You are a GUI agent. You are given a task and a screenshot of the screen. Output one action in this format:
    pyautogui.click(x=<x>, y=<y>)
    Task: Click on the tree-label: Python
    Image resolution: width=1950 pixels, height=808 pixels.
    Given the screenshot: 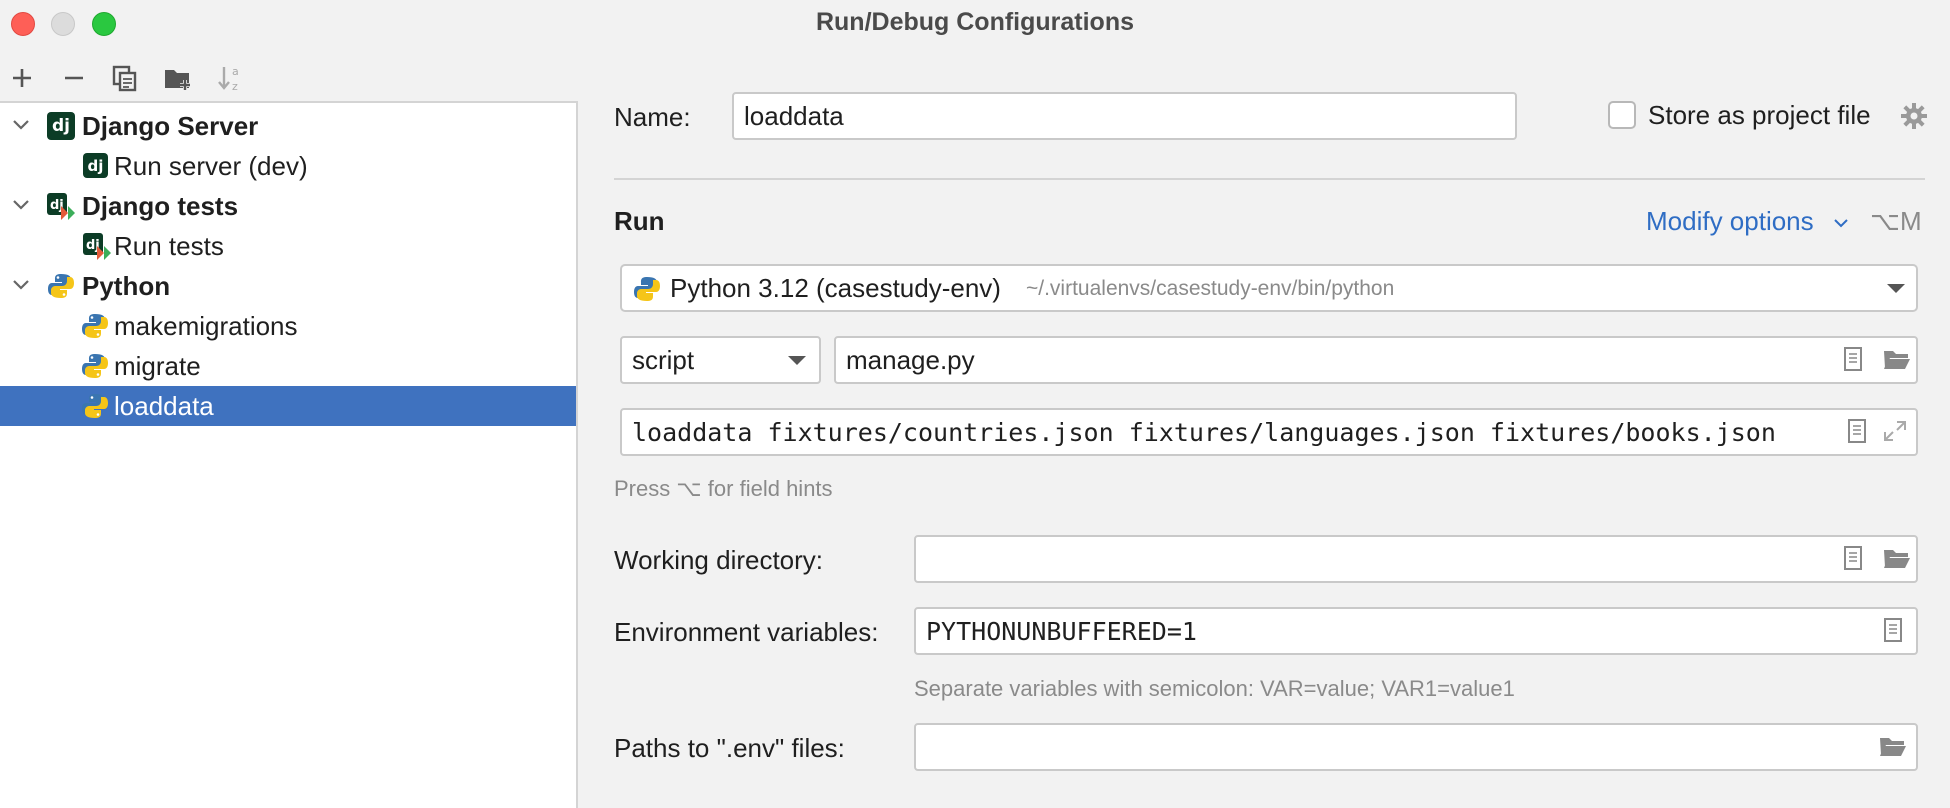 What is the action you would take?
    pyautogui.click(x=126, y=286)
    